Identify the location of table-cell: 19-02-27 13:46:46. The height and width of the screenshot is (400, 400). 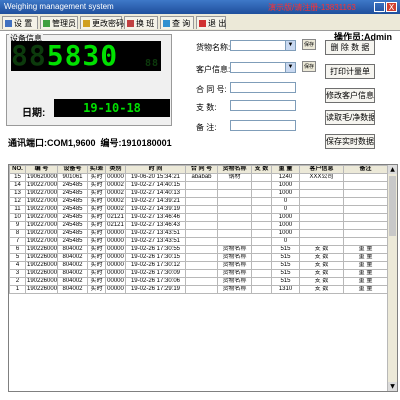
(155, 217).